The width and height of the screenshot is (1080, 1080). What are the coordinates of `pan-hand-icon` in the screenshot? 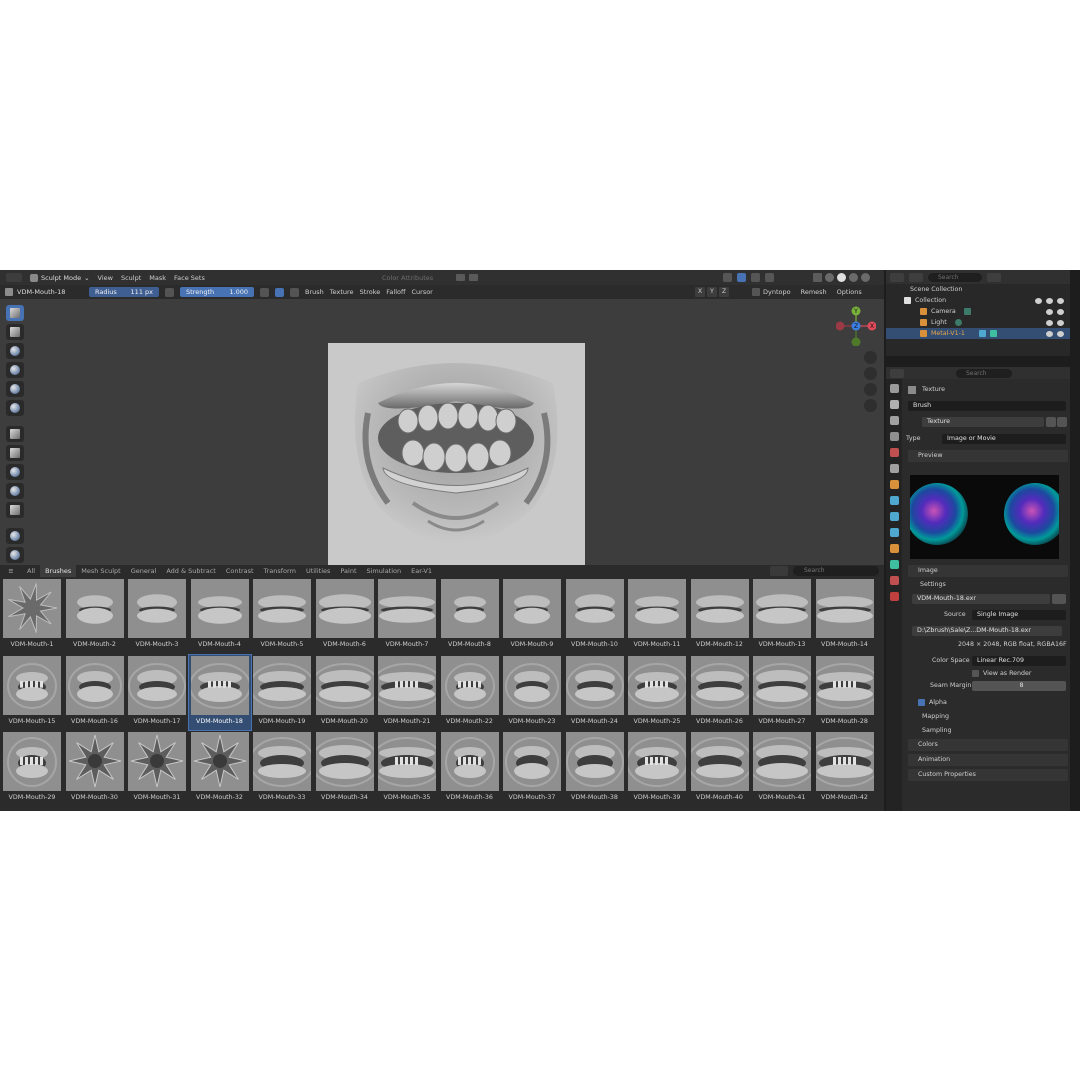 It's located at (870, 373).